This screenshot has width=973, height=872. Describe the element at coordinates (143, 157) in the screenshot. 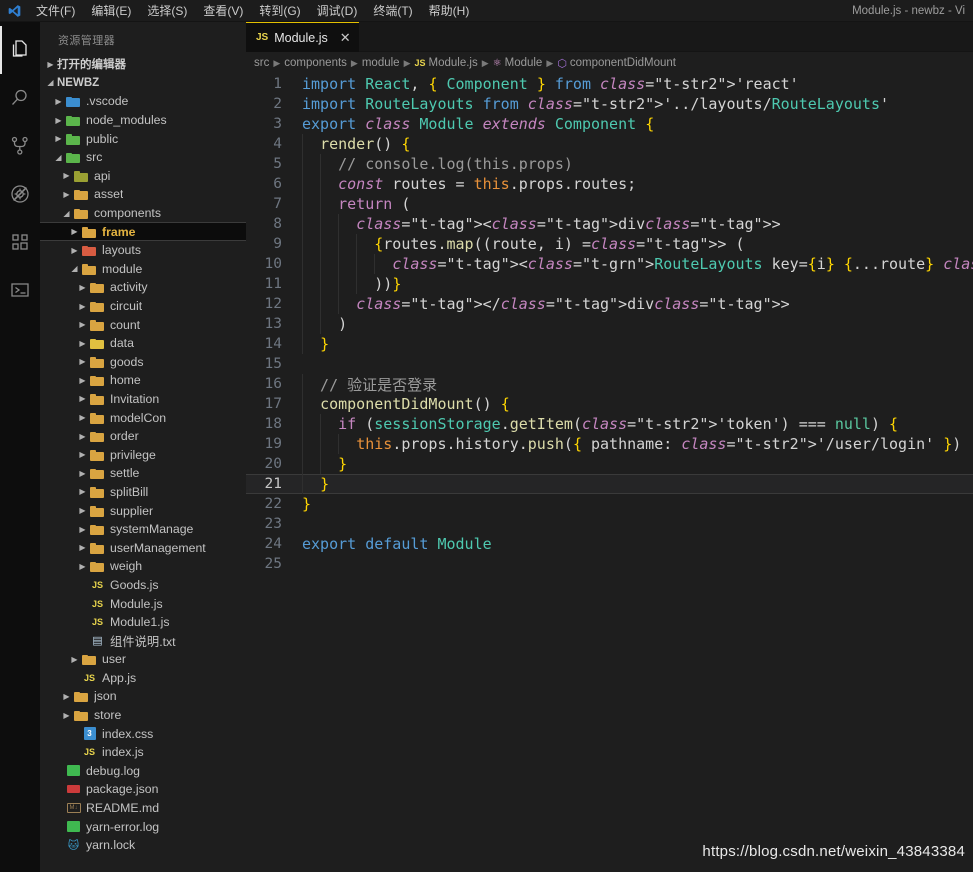

I see `tree-item-src: ◢ src` at that location.